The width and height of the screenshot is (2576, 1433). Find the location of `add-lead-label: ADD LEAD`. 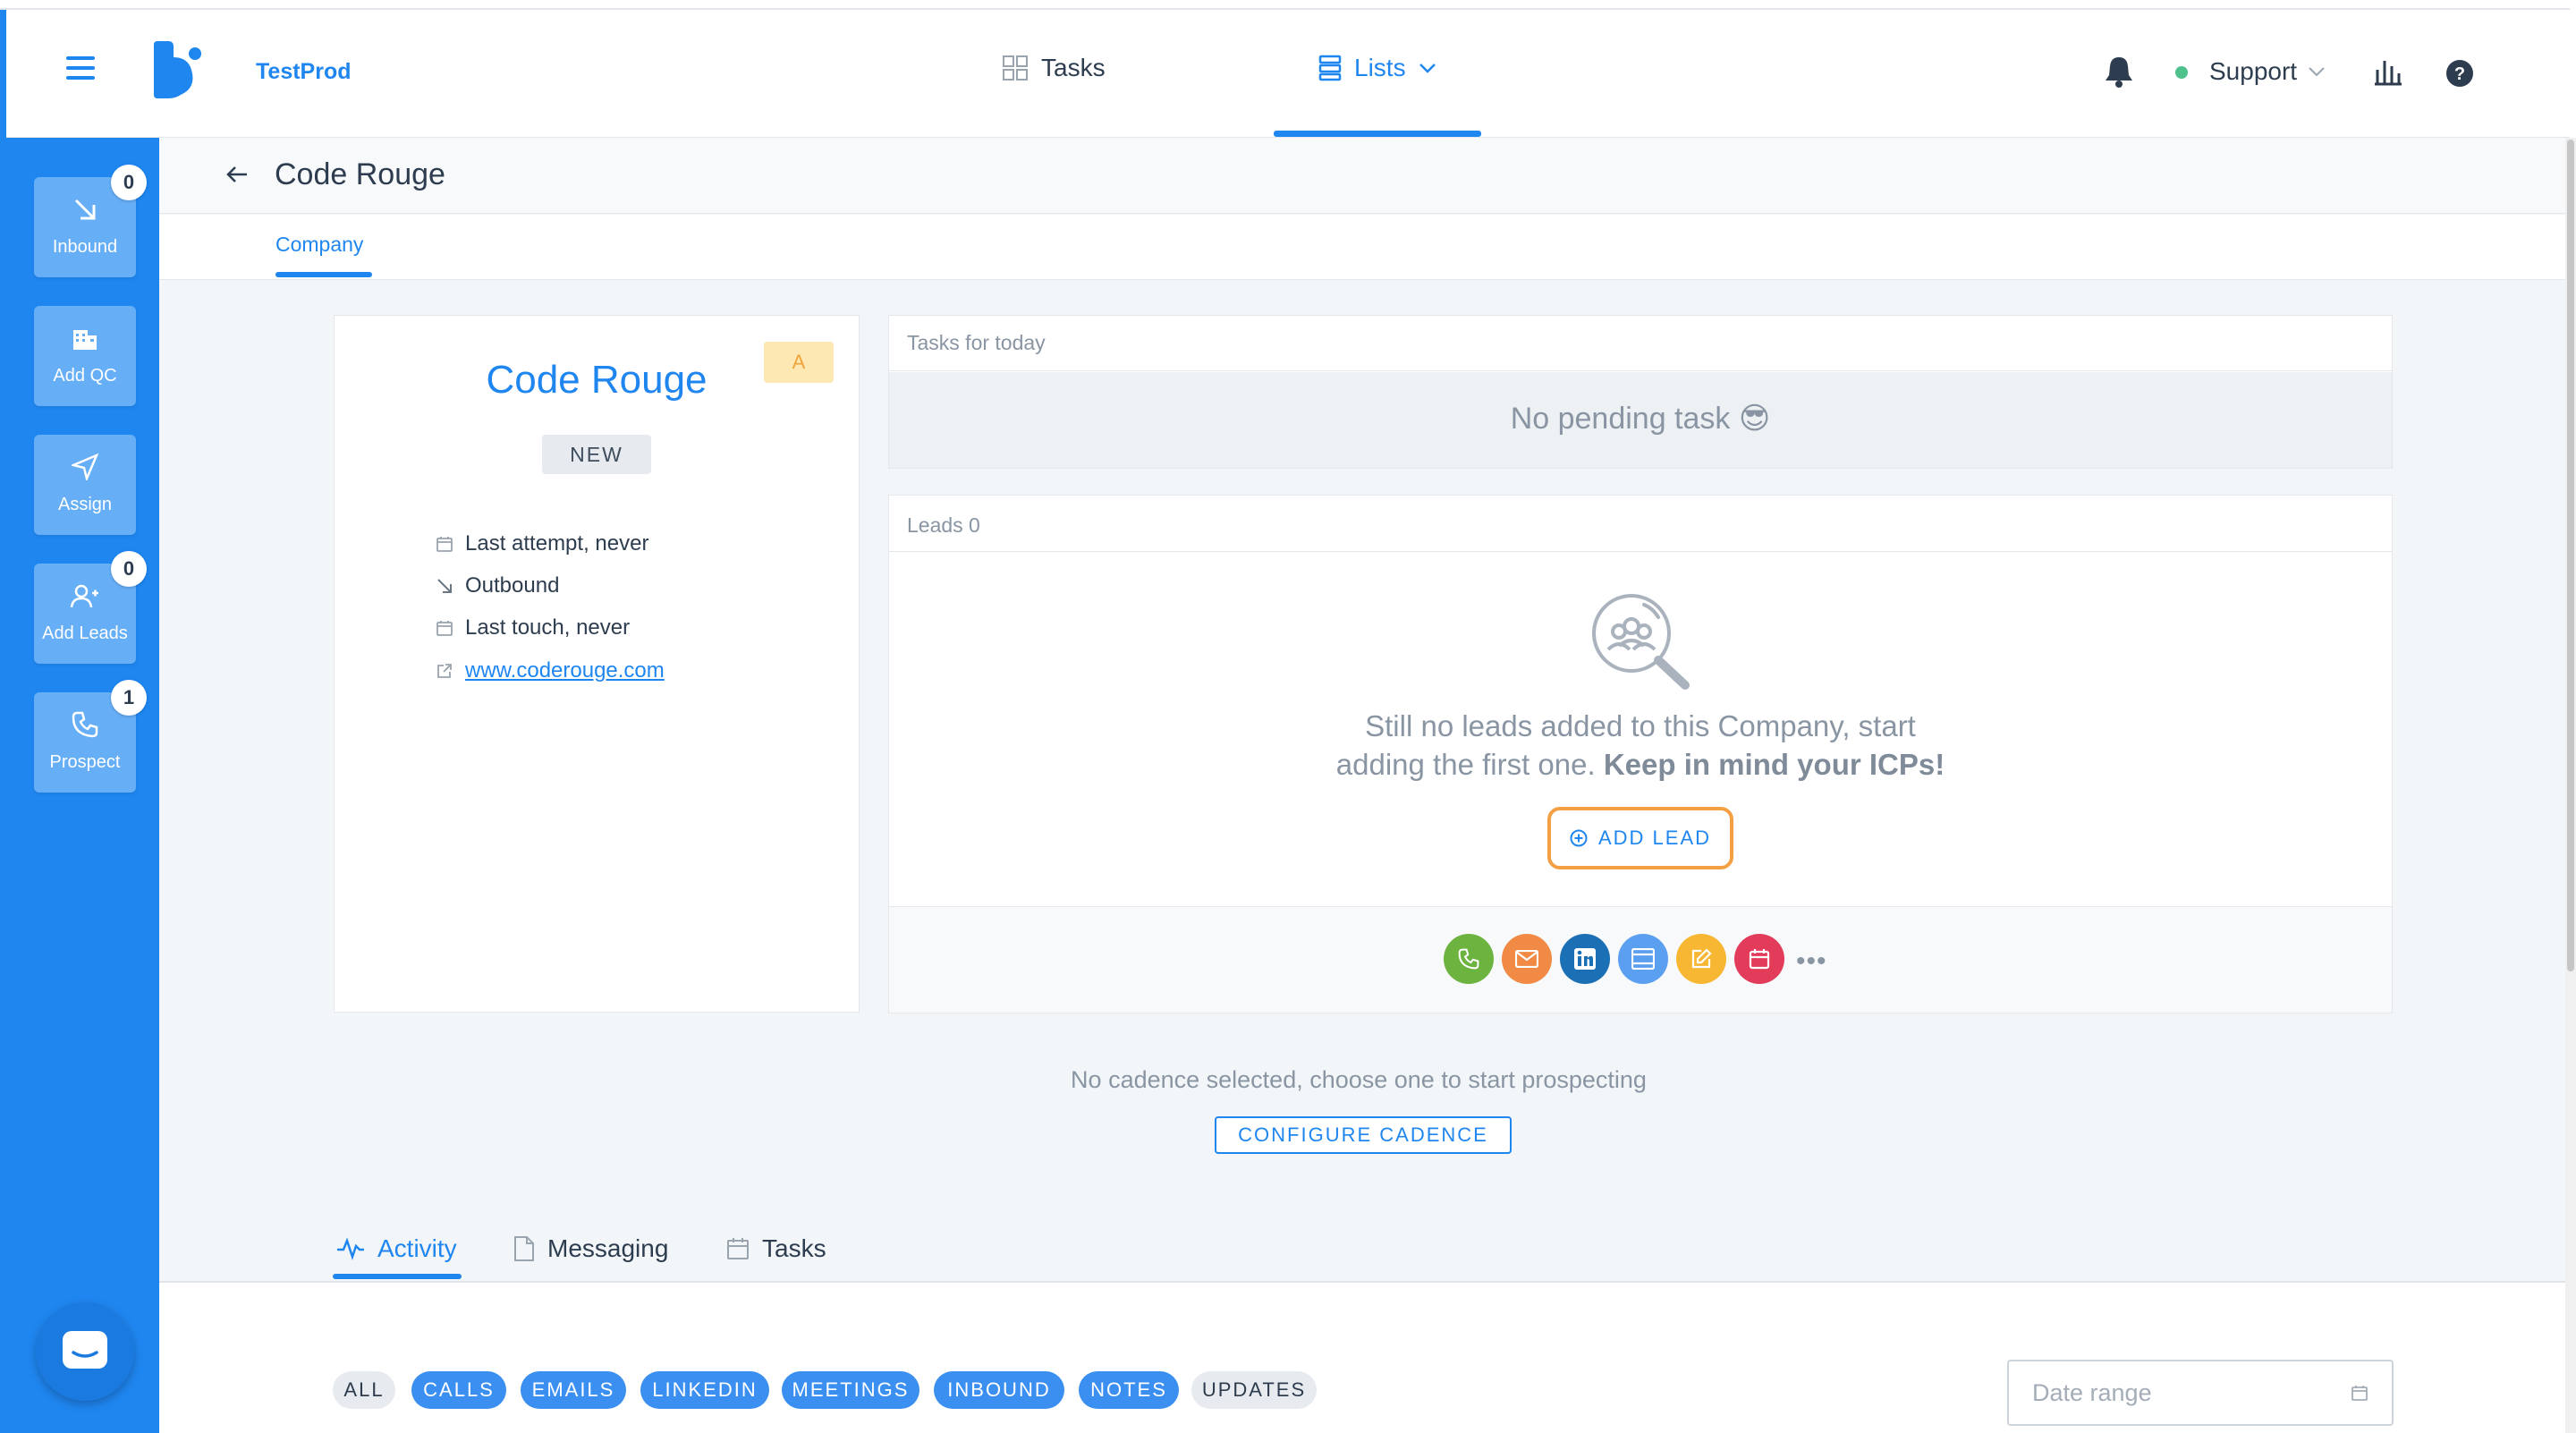

add-lead-label: ADD LEAD is located at coordinates (1654, 838).